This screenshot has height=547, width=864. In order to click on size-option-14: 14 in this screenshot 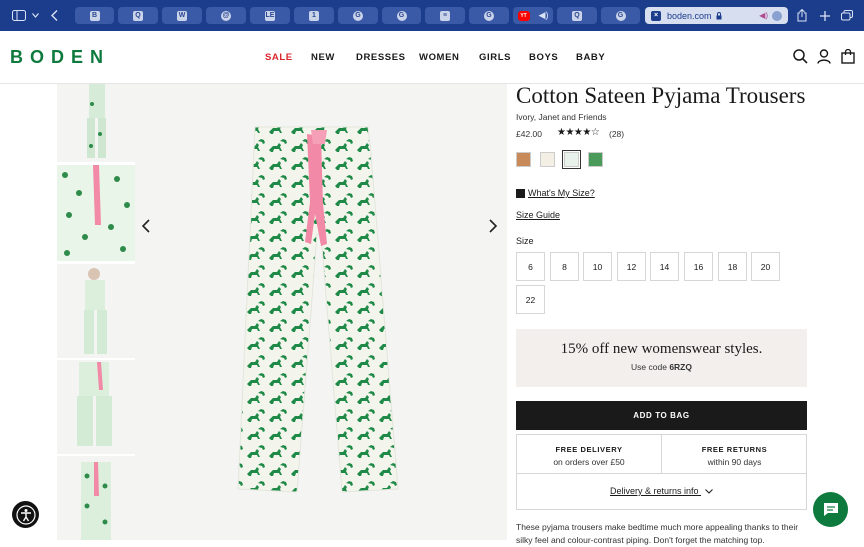, I will do `click(664, 266)`.